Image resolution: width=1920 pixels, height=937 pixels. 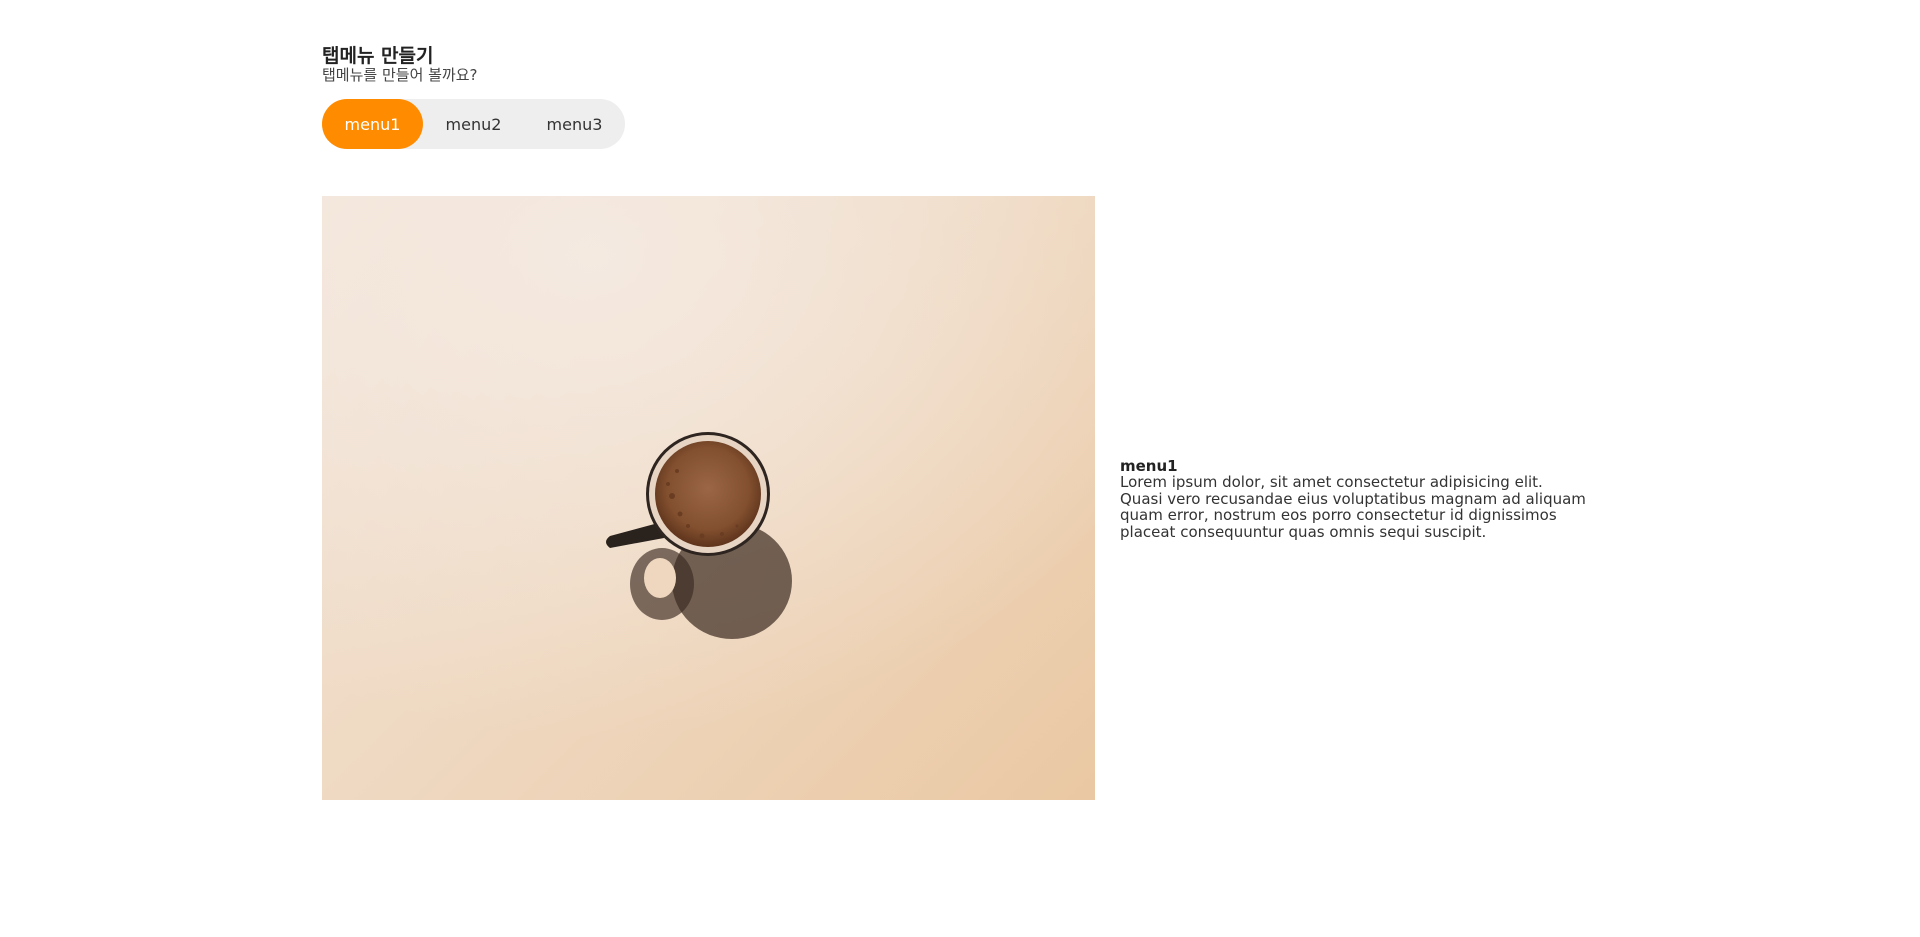 What do you see at coordinates (372, 124) in the screenshot?
I see `tab-menu1: menu1` at bounding box center [372, 124].